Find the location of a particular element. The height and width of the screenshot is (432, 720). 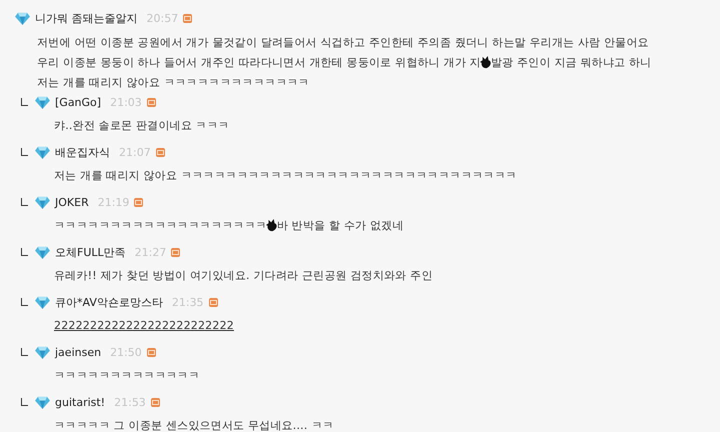

comment-text: ㅋㅋㅋㅋㅋ 그 이종분 센스있으면서도 무섭네요.... ㅋㅋ is located at coordinates (194, 425).